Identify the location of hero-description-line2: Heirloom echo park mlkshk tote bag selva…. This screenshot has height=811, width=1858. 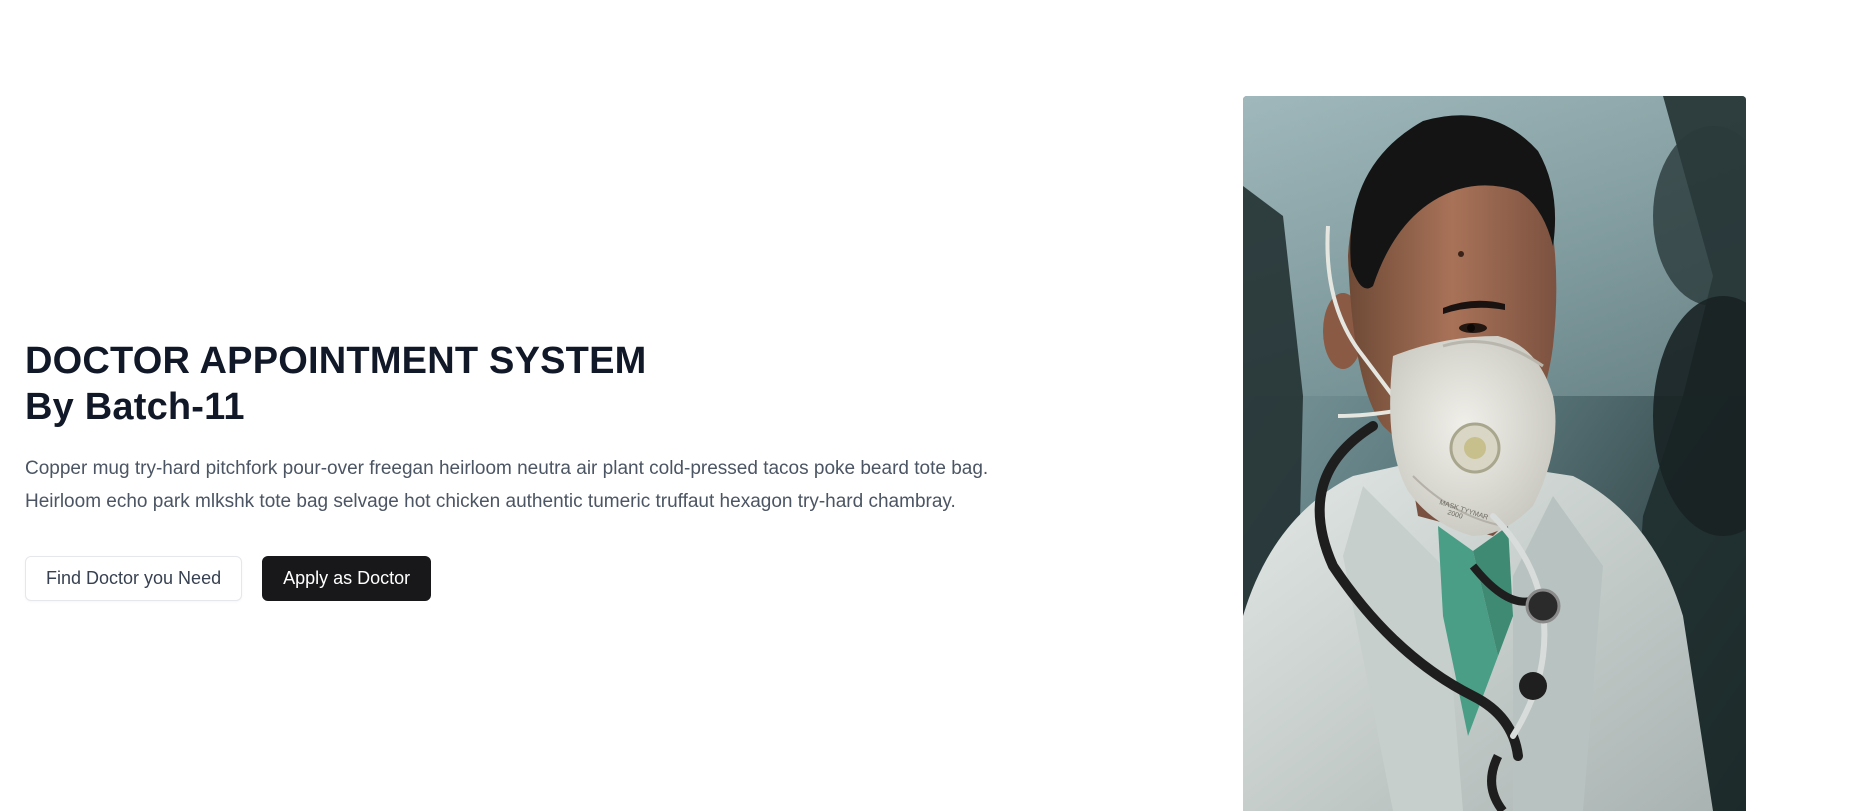
(490, 501).